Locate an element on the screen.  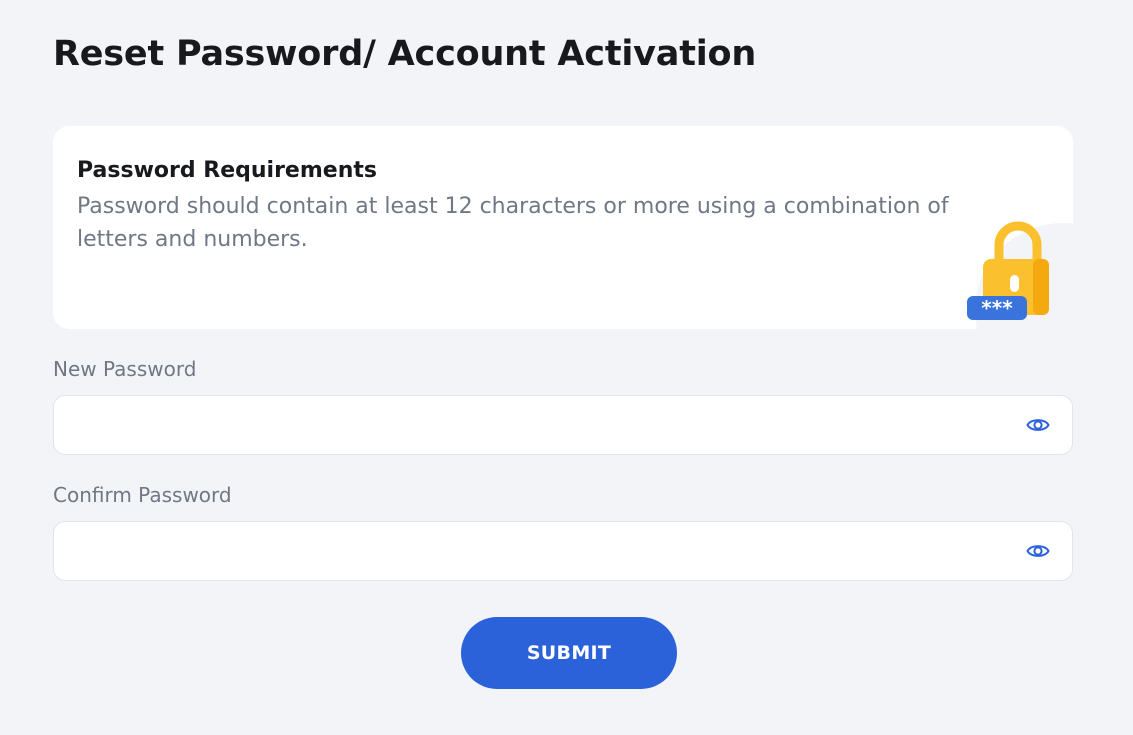
new-password-input is located at coordinates (537, 425).